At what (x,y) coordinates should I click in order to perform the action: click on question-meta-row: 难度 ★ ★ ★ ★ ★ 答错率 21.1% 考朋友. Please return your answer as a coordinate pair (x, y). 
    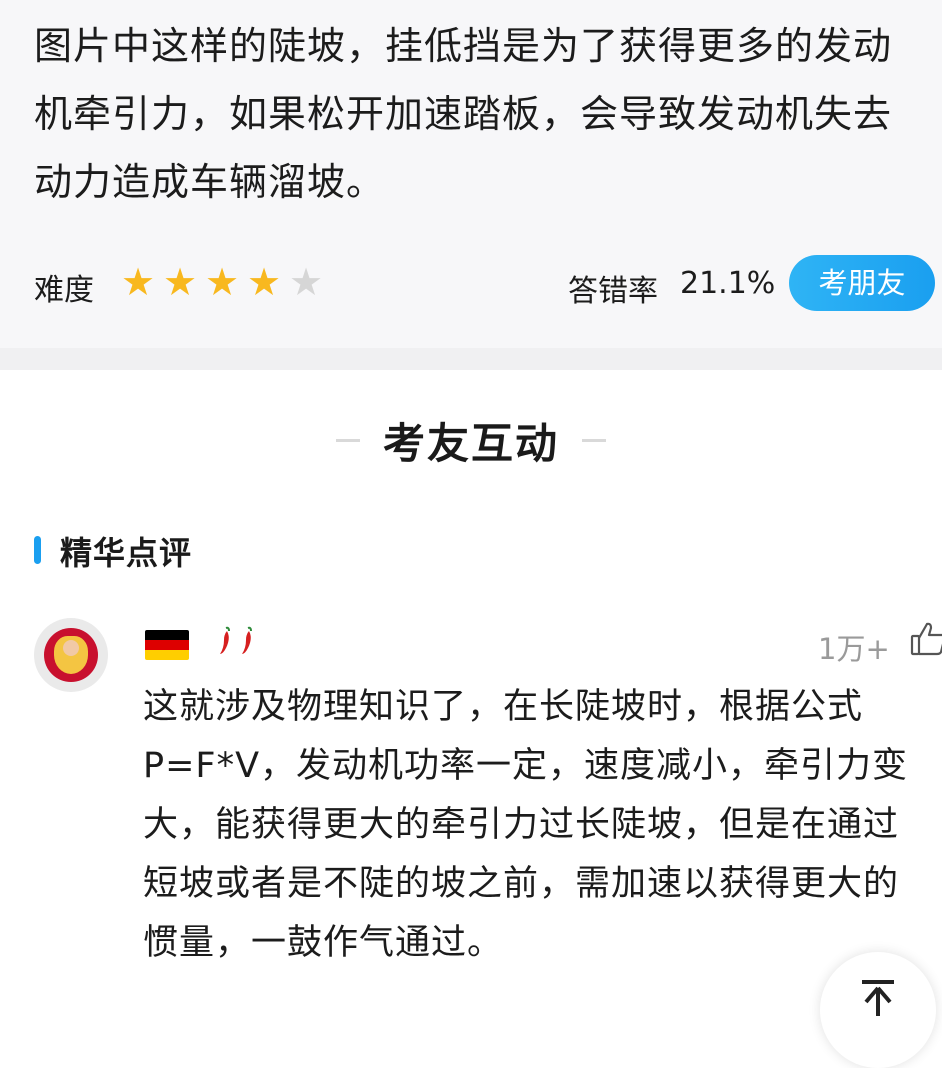
    Looking at the image, I should click on (471, 285).